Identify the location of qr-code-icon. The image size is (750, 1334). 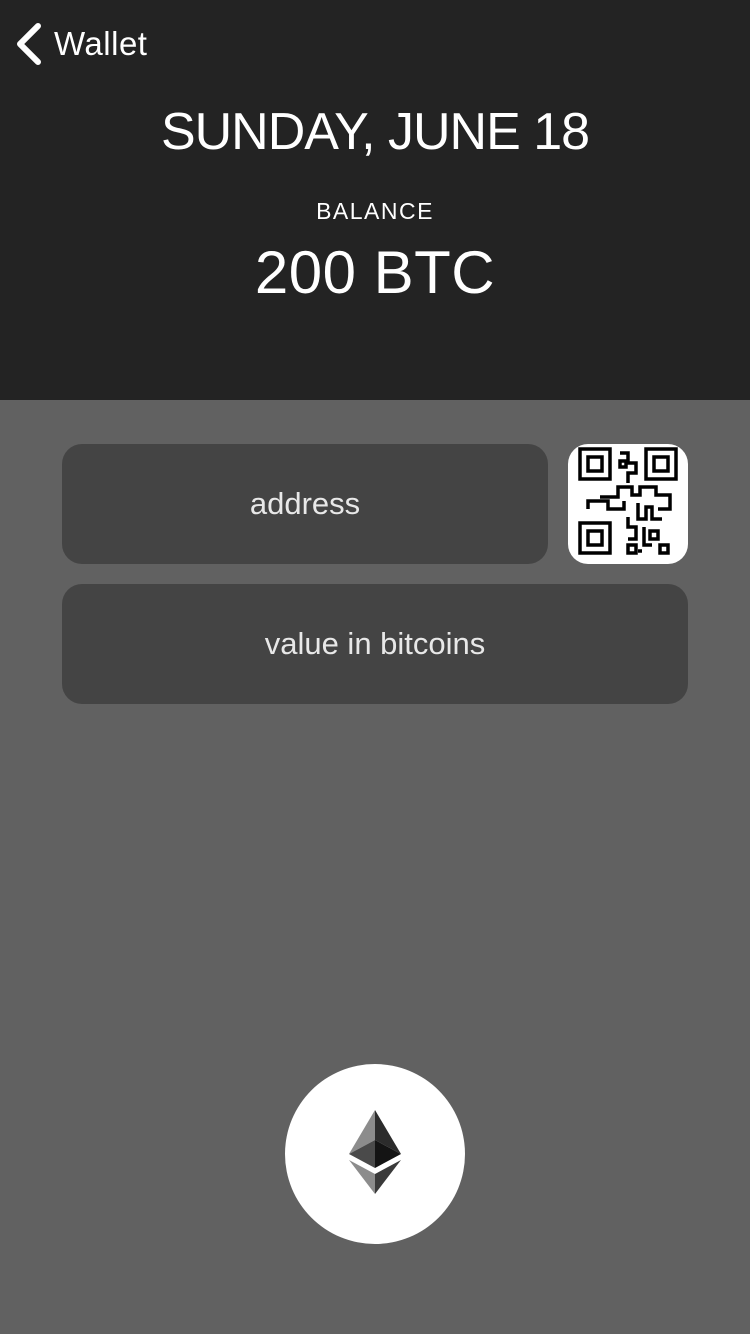
(628, 504).